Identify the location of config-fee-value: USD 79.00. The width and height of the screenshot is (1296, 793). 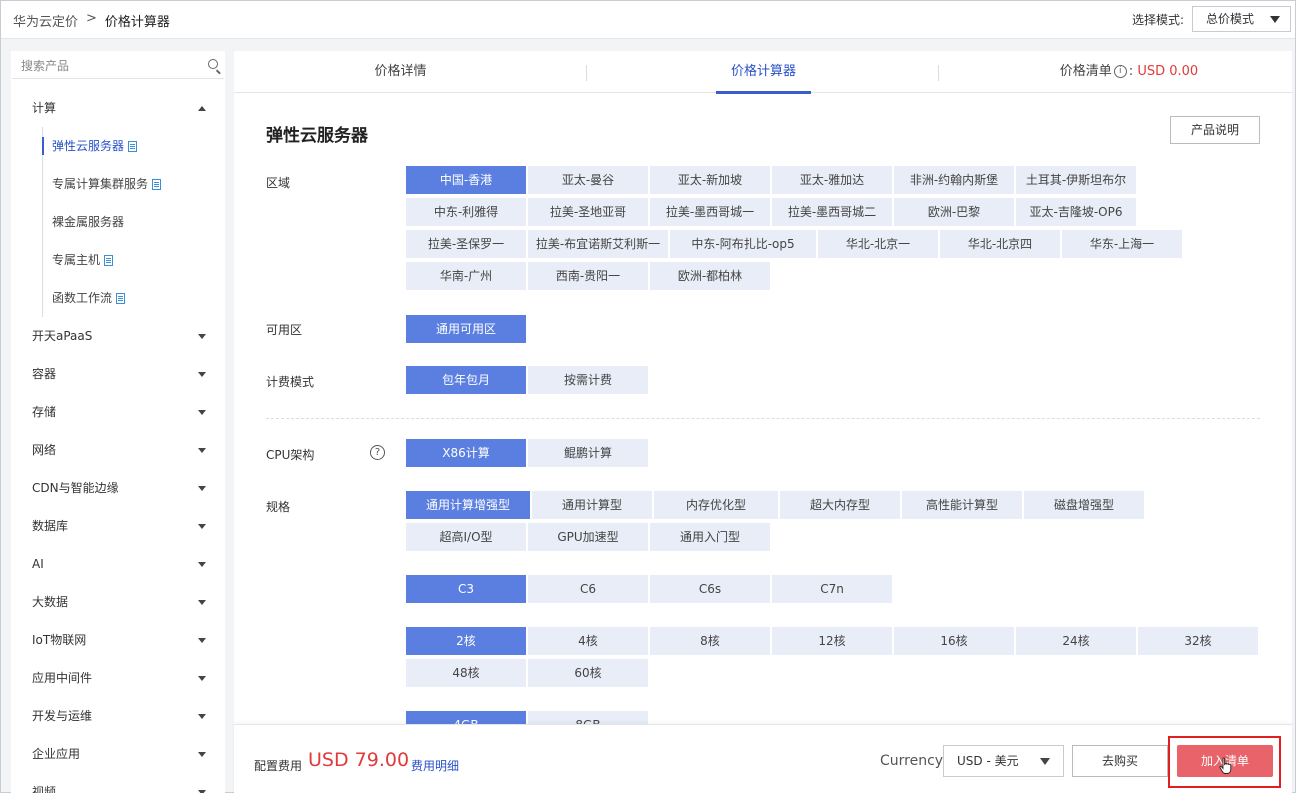
(359, 760).